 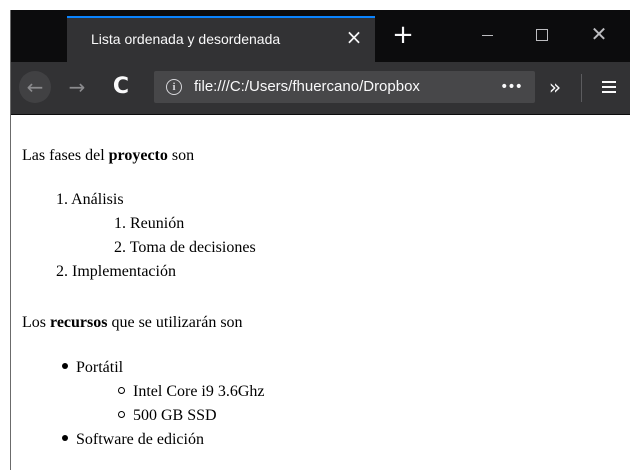 I want to click on page-actions-icon: •••, so click(x=511, y=87).